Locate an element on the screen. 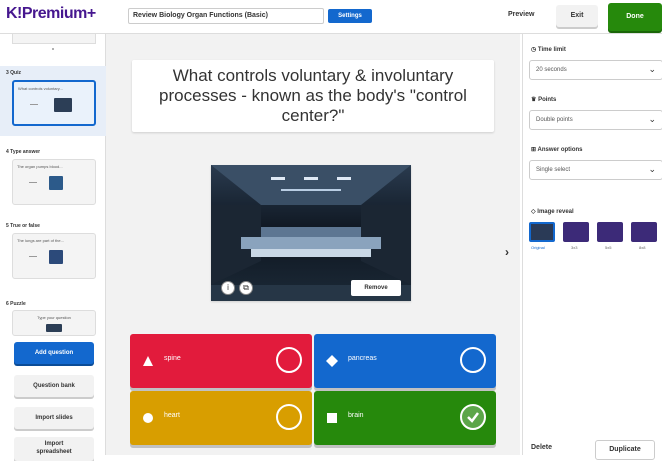 This screenshot has height=461, width=662. time-limit-select: 20 seconds ⌄ is located at coordinates (595, 70).